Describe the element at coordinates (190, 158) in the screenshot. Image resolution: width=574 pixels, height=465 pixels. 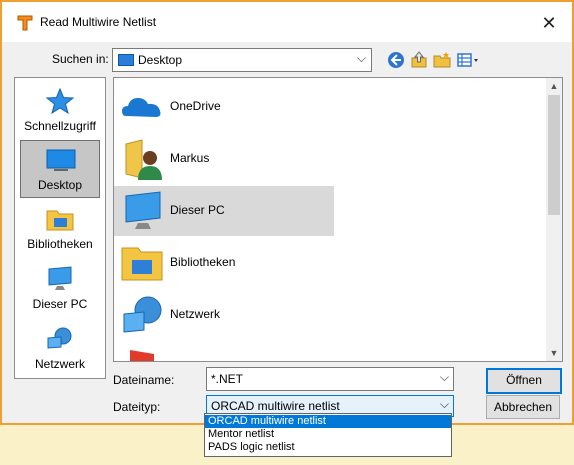
I see `file-label: Markus` at that location.